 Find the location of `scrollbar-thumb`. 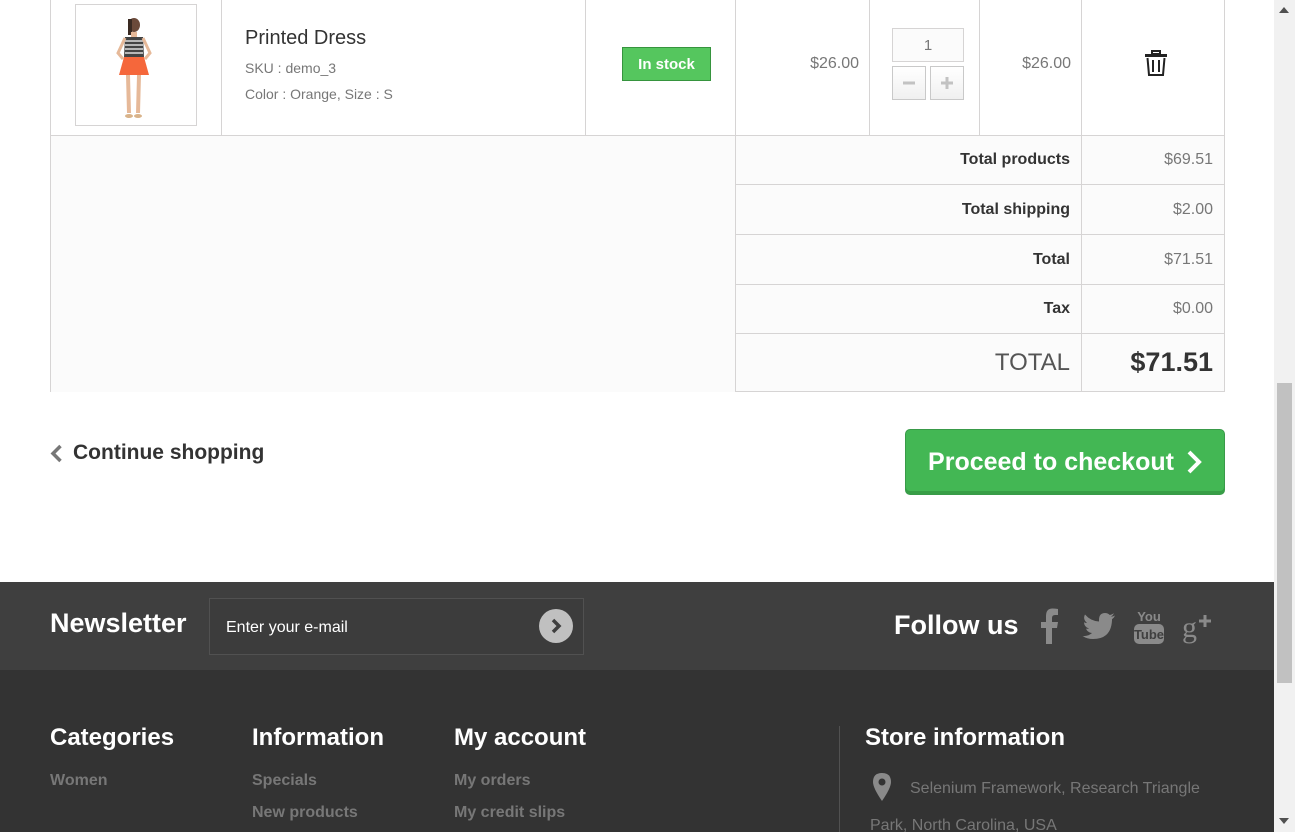

scrollbar-thumb is located at coordinates (1284, 533).